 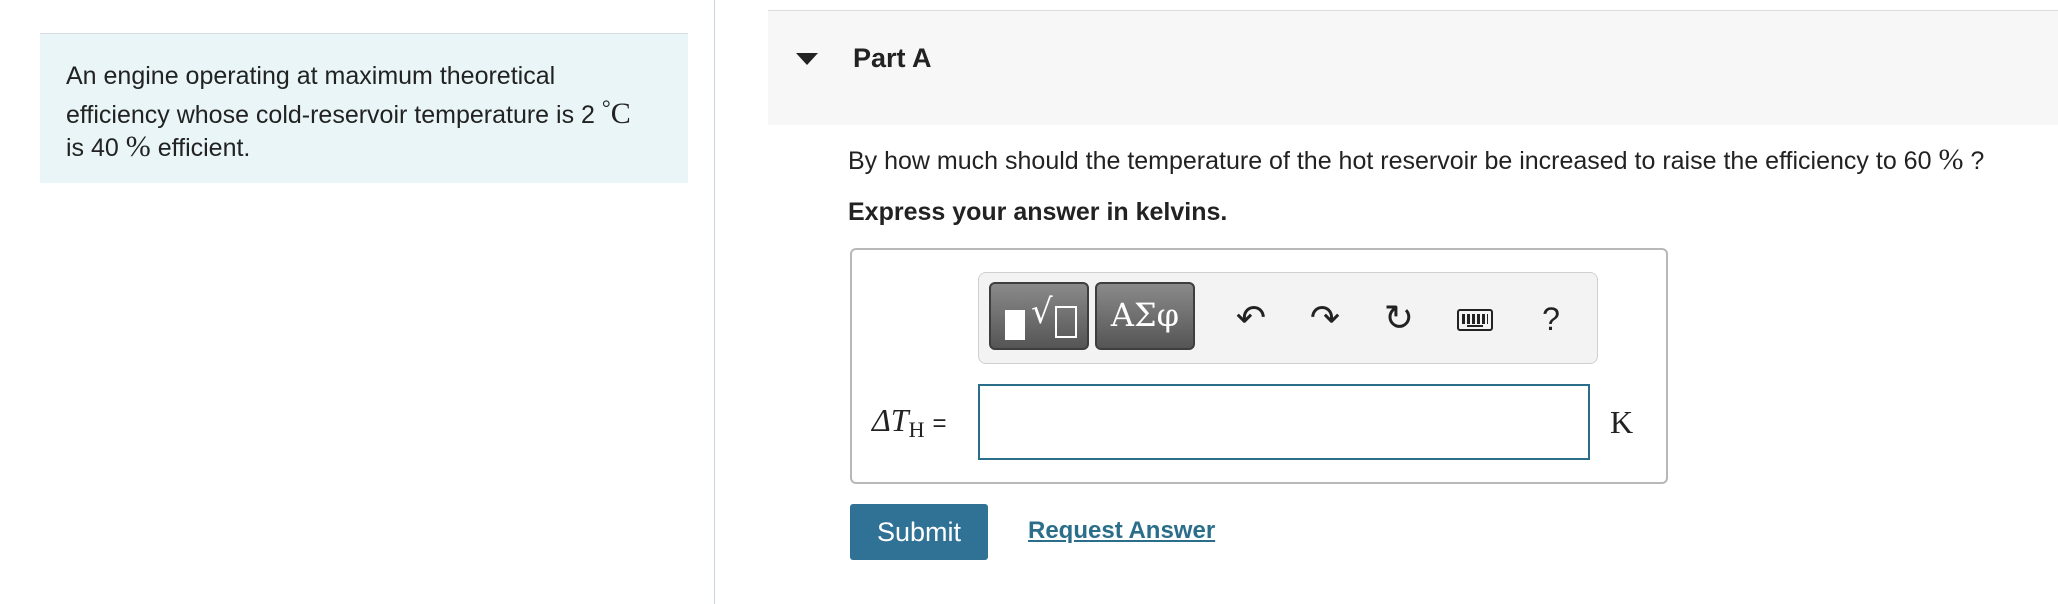 What do you see at coordinates (1475, 320) in the screenshot?
I see `keyboard-icon` at bounding box center [1475, 320].